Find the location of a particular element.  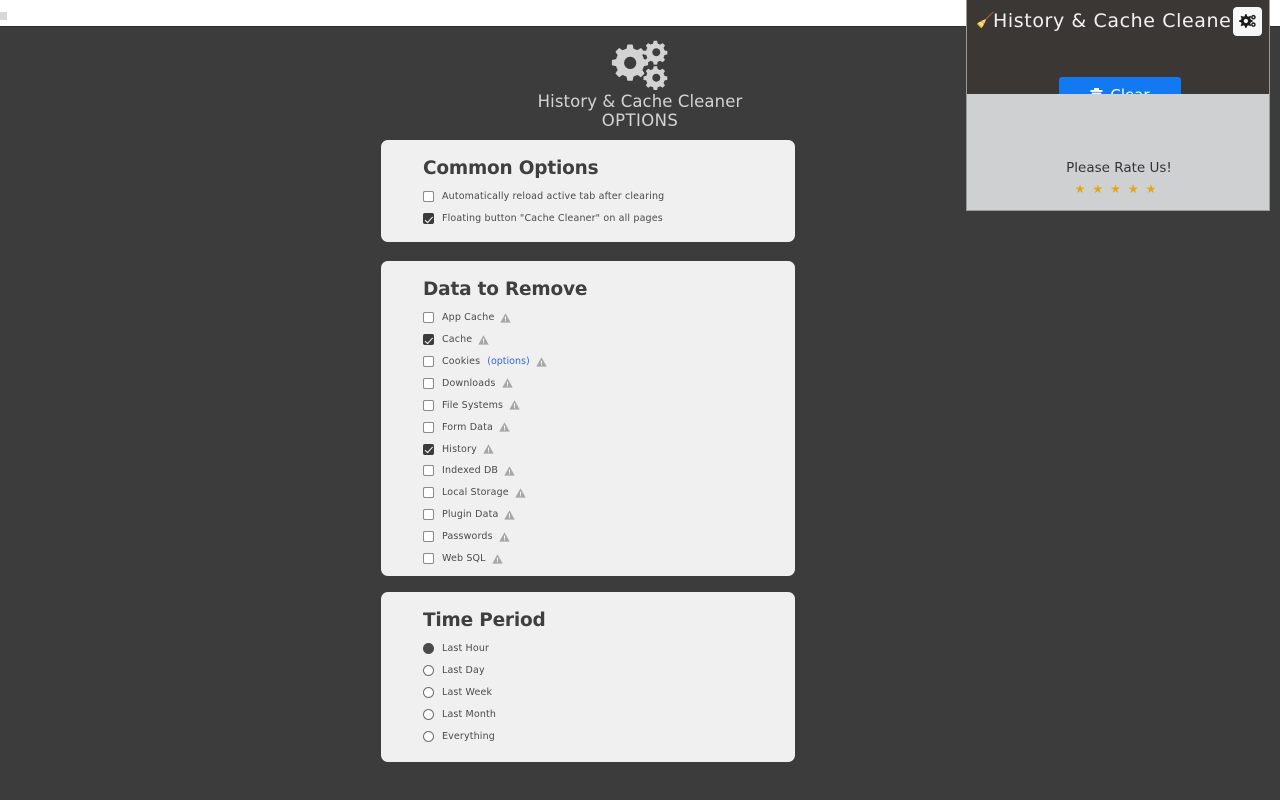

data-option-label: Cache is located at coordinates (457, 340).